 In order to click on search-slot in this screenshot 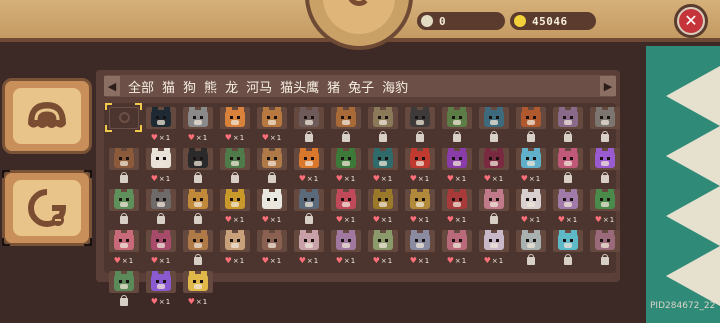, I will do `click(123, 124)`.